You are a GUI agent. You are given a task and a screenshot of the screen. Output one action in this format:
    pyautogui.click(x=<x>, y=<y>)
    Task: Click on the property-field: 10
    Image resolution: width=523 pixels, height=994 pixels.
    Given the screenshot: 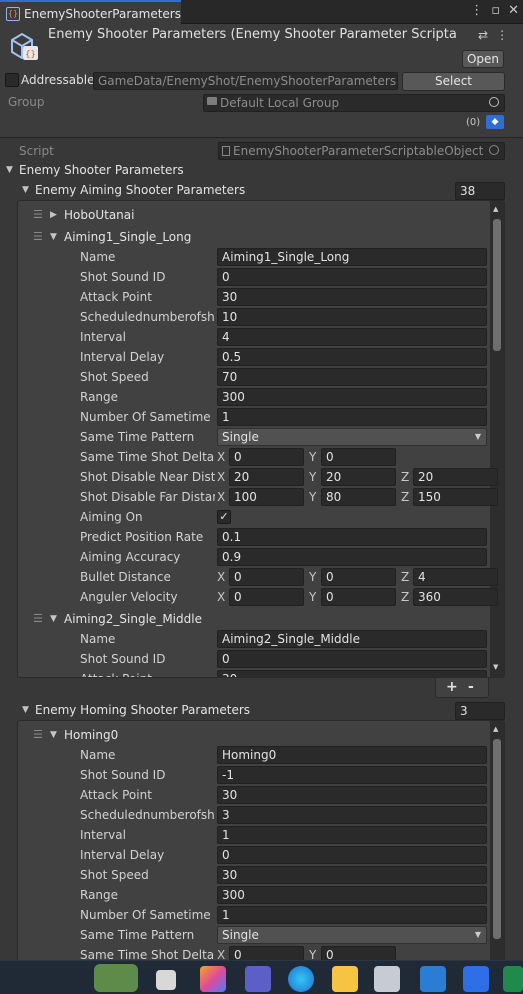 What is the action you would take?
    pyautogui.click(x=352, y=317)
    